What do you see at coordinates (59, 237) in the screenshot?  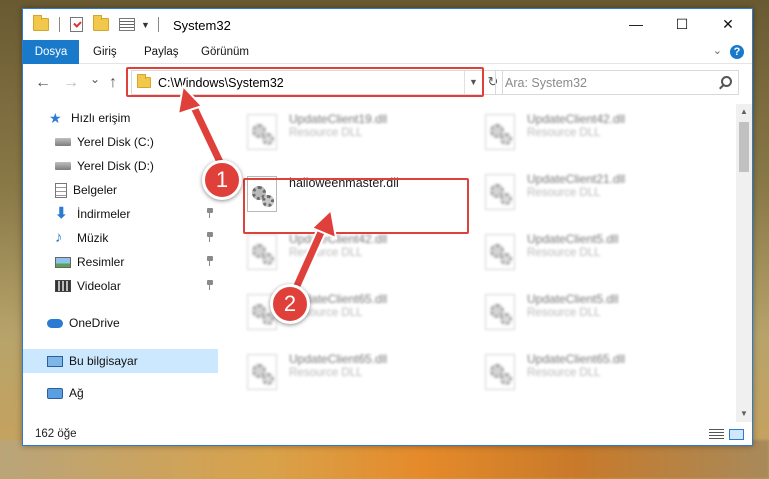 I see `music-icon: ♪` at bounding box center [59, 237].